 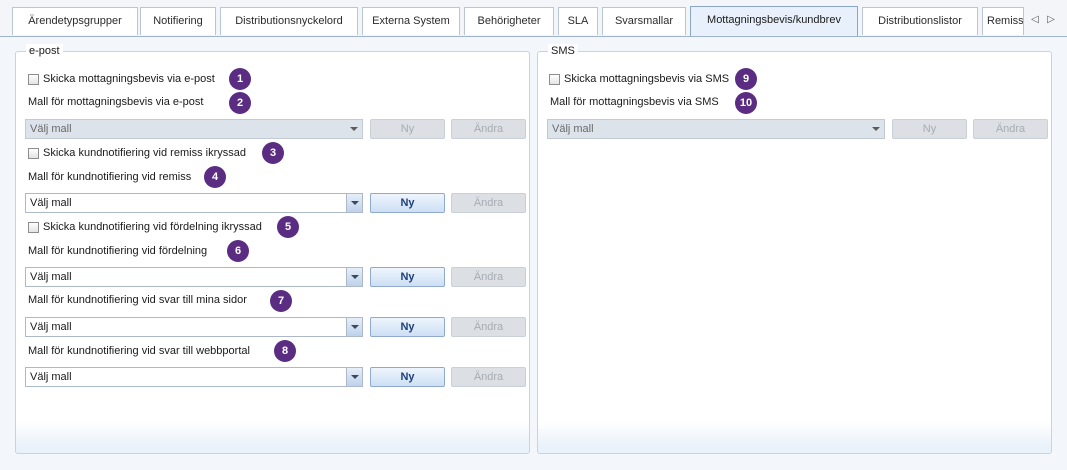 What do you see at coordinates (51, 327) in the screenshot?
I see `mypages-template-value: Välj mall` at bounding box center [51, 327].